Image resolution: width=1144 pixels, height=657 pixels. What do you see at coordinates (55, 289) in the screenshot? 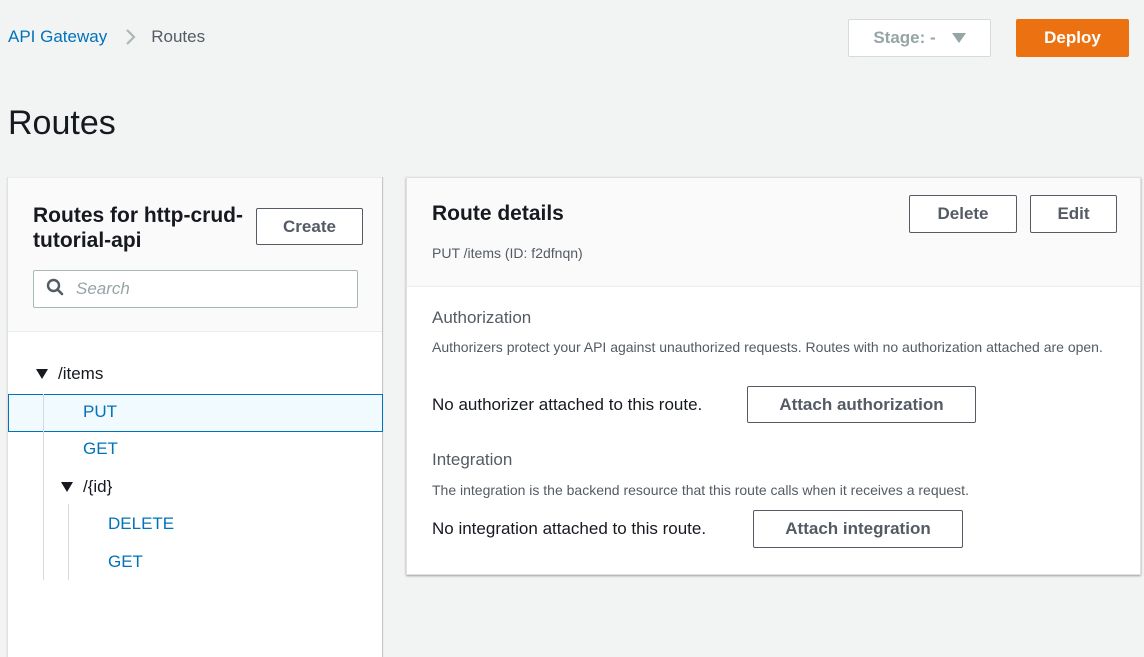
I see `search-icon` at bounding box center [55, 289].